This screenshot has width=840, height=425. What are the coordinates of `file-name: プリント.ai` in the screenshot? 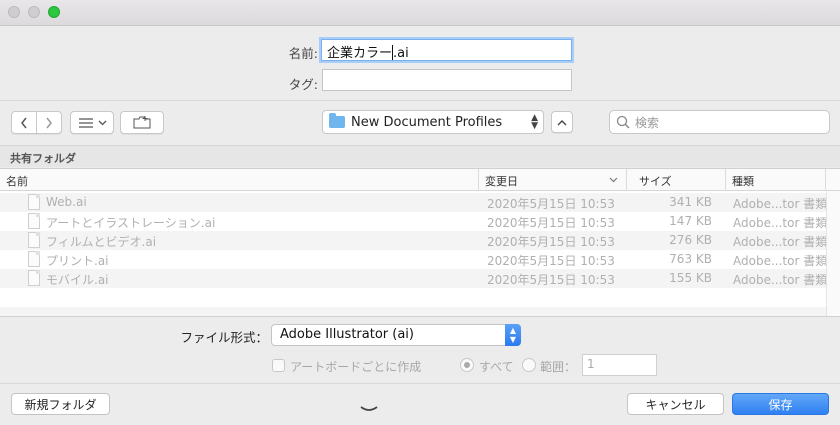 It's located at (77, 261).